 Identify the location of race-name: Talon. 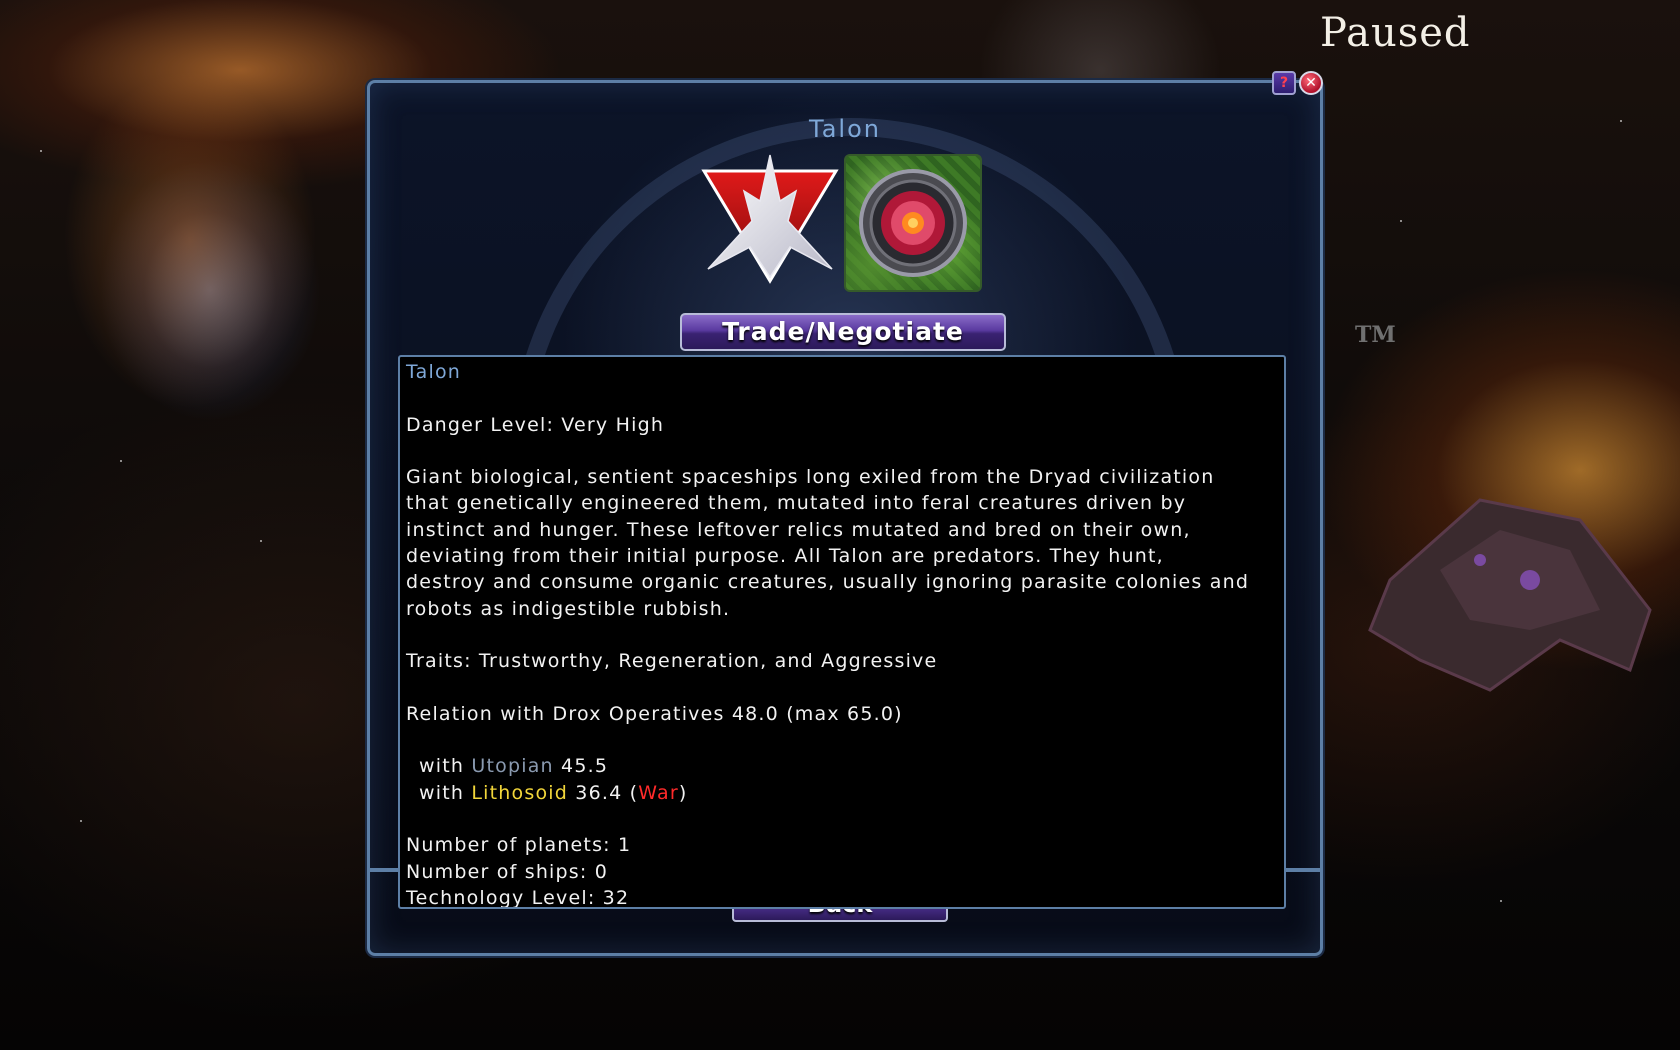
(434, 372).